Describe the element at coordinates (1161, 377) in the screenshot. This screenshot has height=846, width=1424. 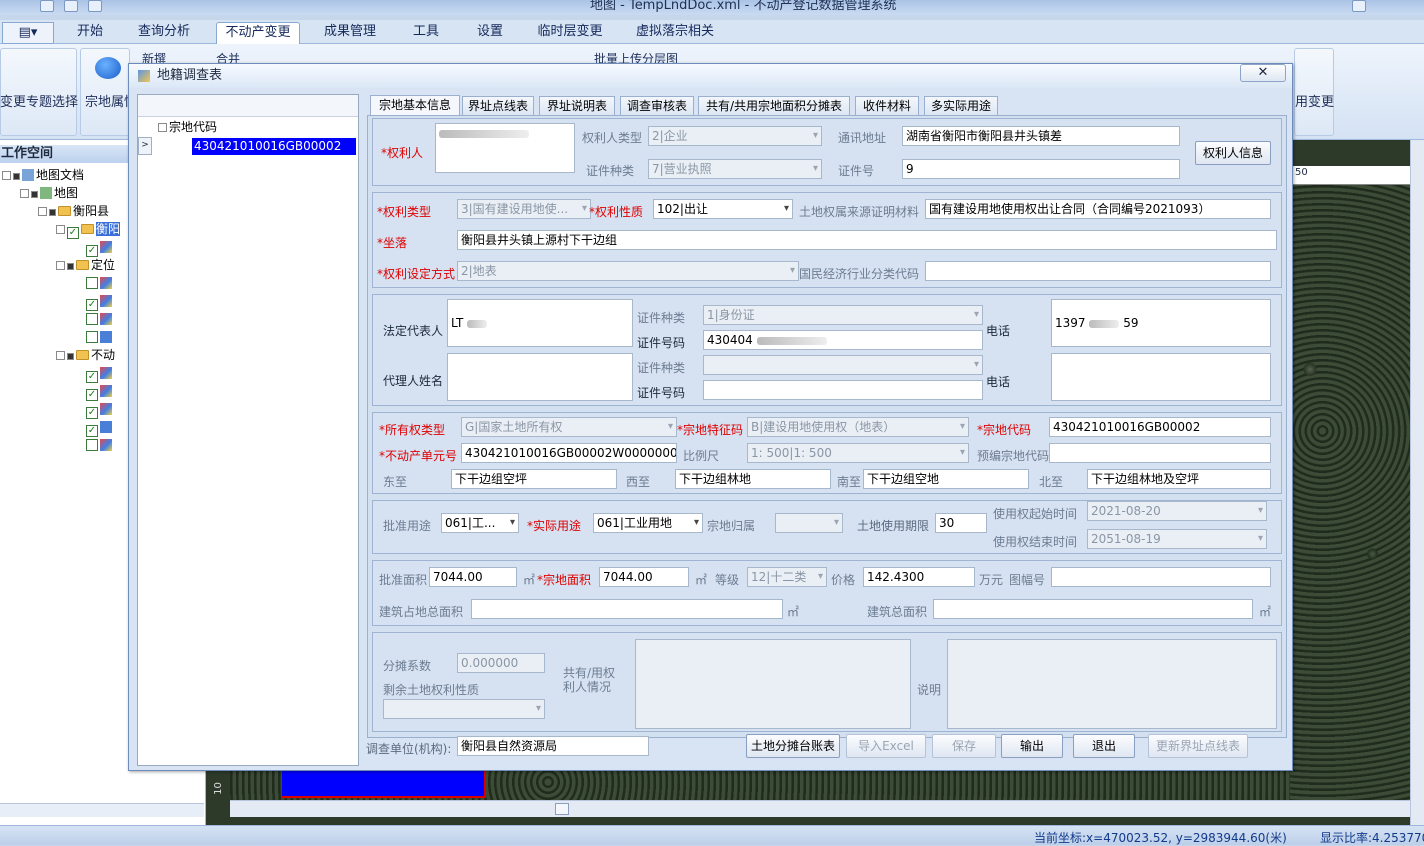
I see `agent-phone-field` at that location.